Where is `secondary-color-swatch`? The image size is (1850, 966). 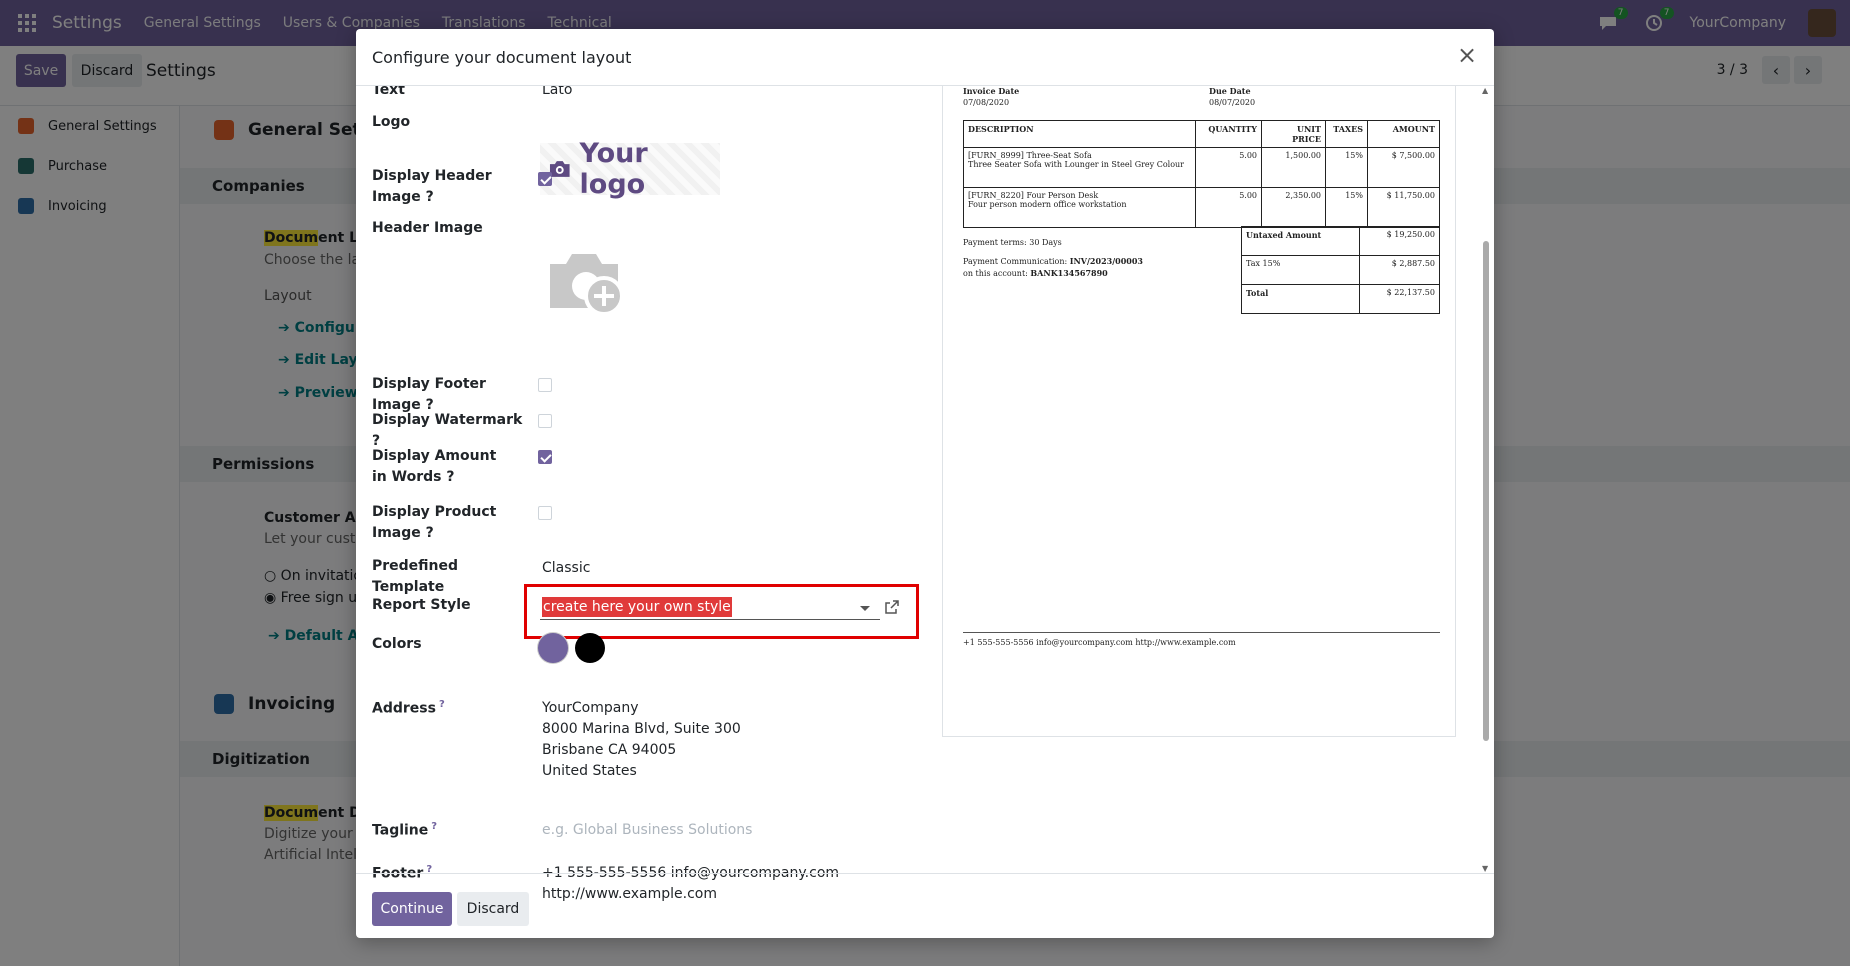 secondary-color-swatch is located at coordinates (590, 648).